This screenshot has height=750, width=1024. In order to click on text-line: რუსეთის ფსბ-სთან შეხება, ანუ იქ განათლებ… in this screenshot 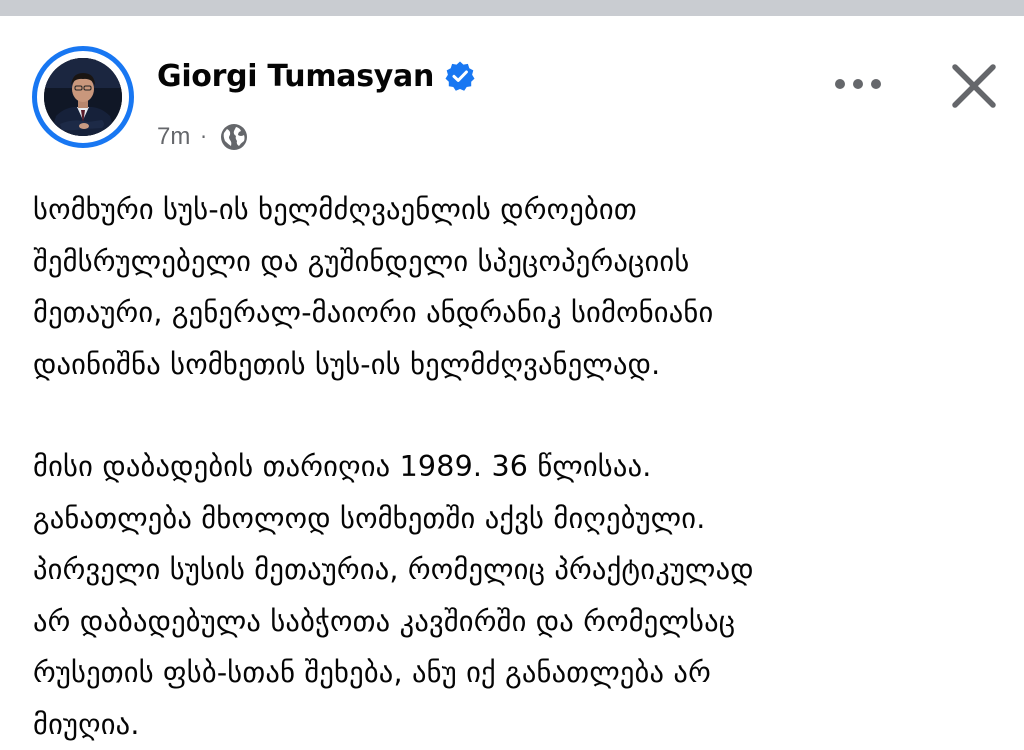, I will do `click(513, 673)`.